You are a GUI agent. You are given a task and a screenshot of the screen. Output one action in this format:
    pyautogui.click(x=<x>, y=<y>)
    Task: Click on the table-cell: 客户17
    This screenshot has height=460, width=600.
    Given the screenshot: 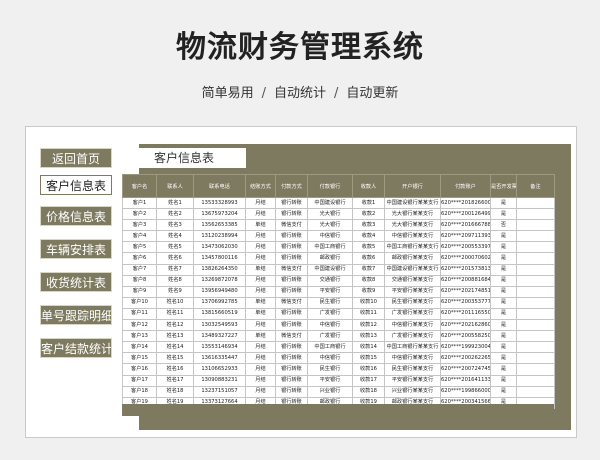 What is the action you would take?
    pyautogui.click(x=139, y=380)
    